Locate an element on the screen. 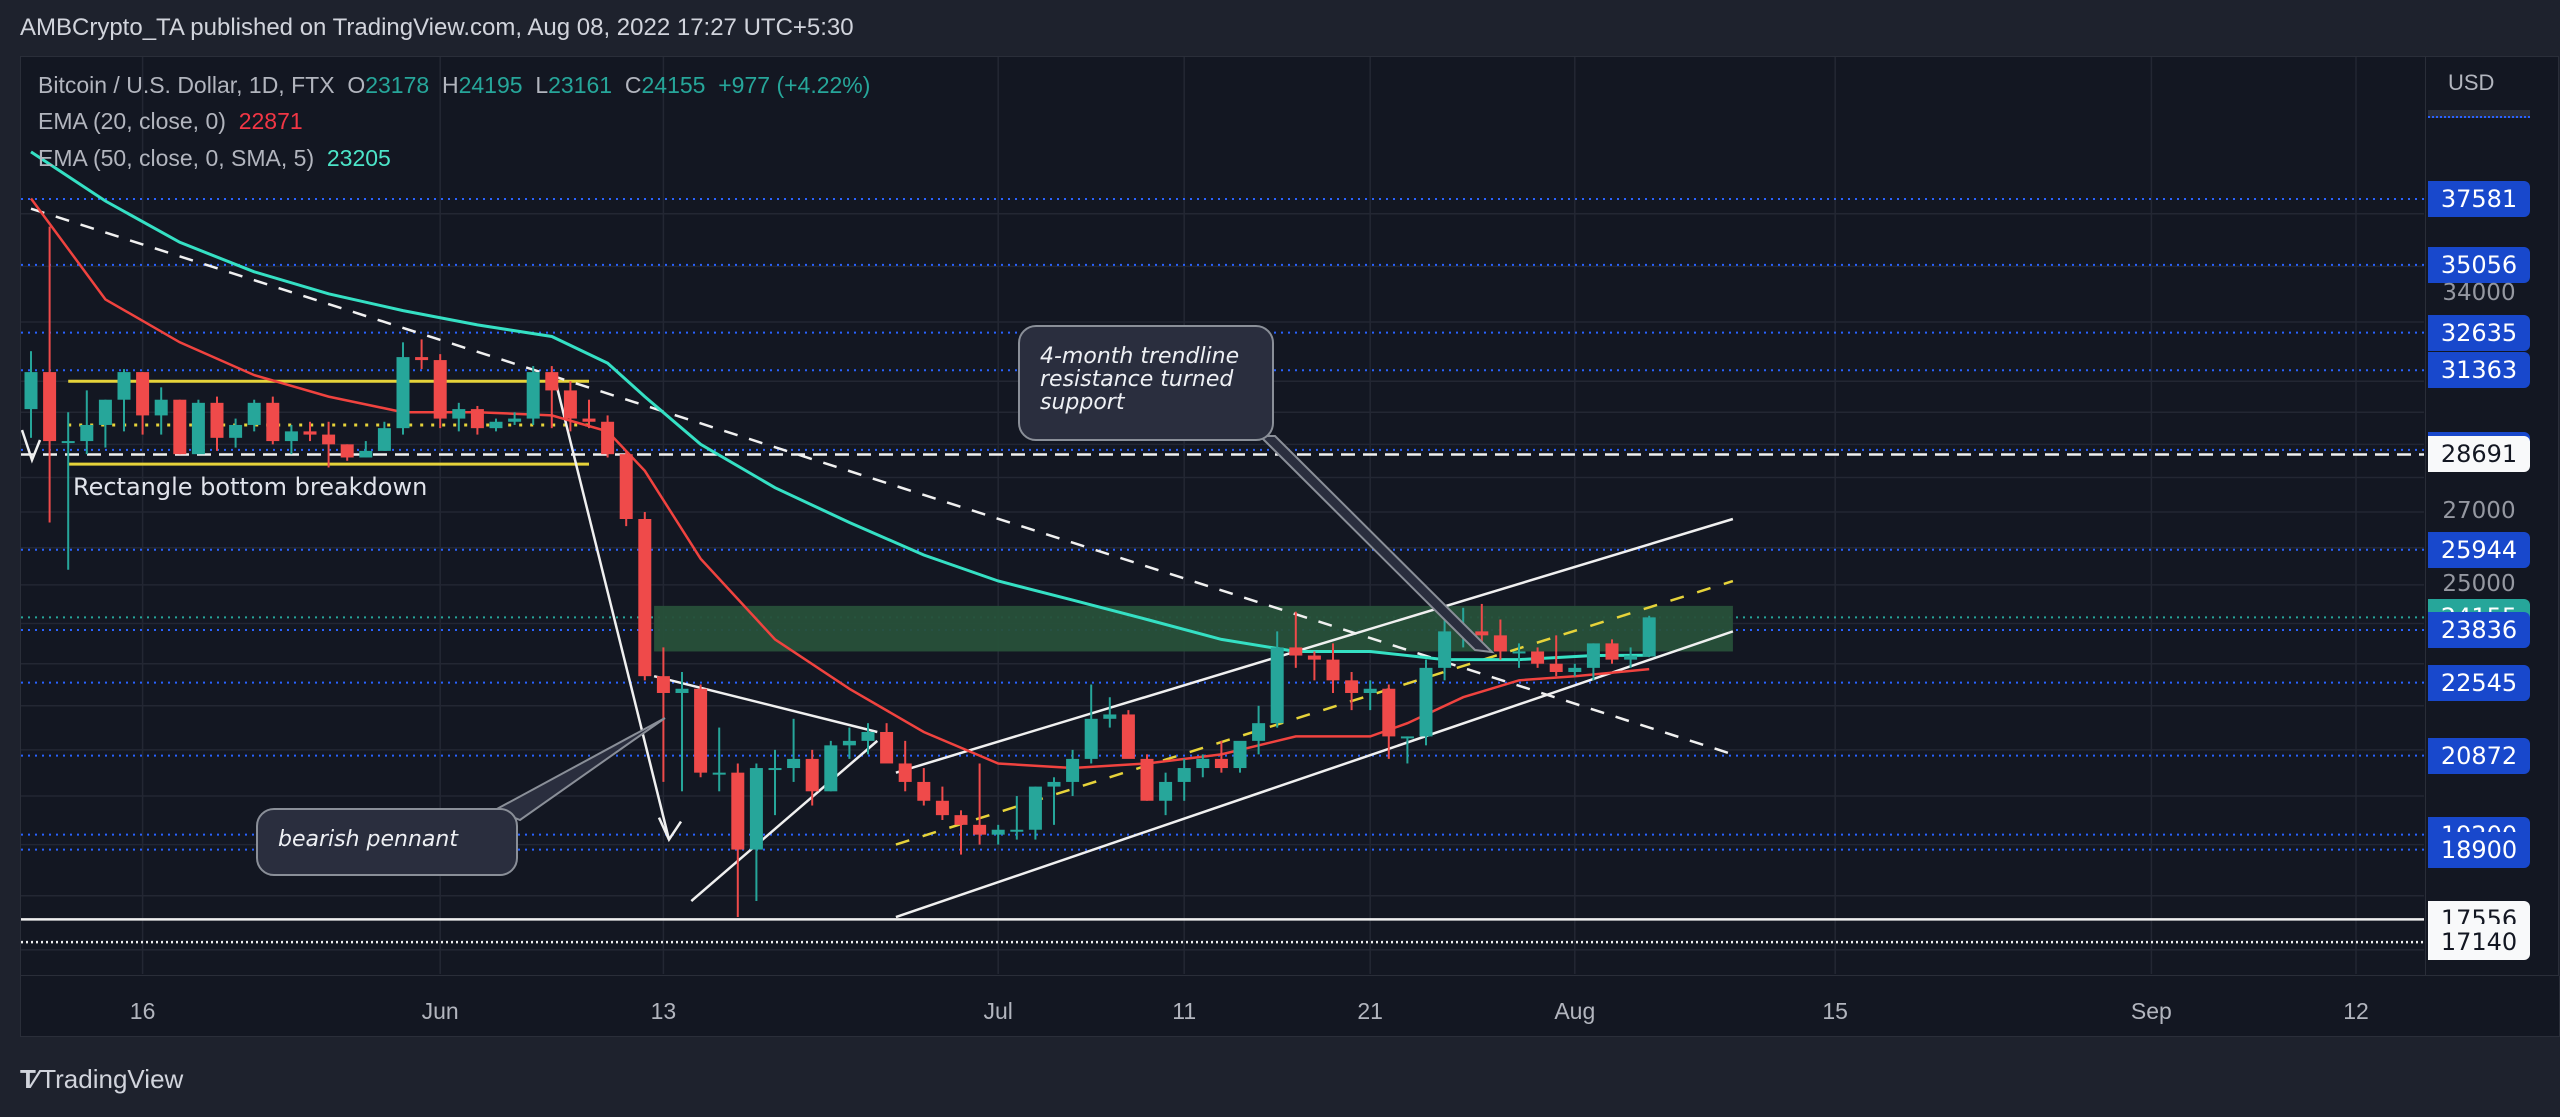 The image size is (2560, 1117). date-tick-label: Jun is located at coordinates (440, 1011).